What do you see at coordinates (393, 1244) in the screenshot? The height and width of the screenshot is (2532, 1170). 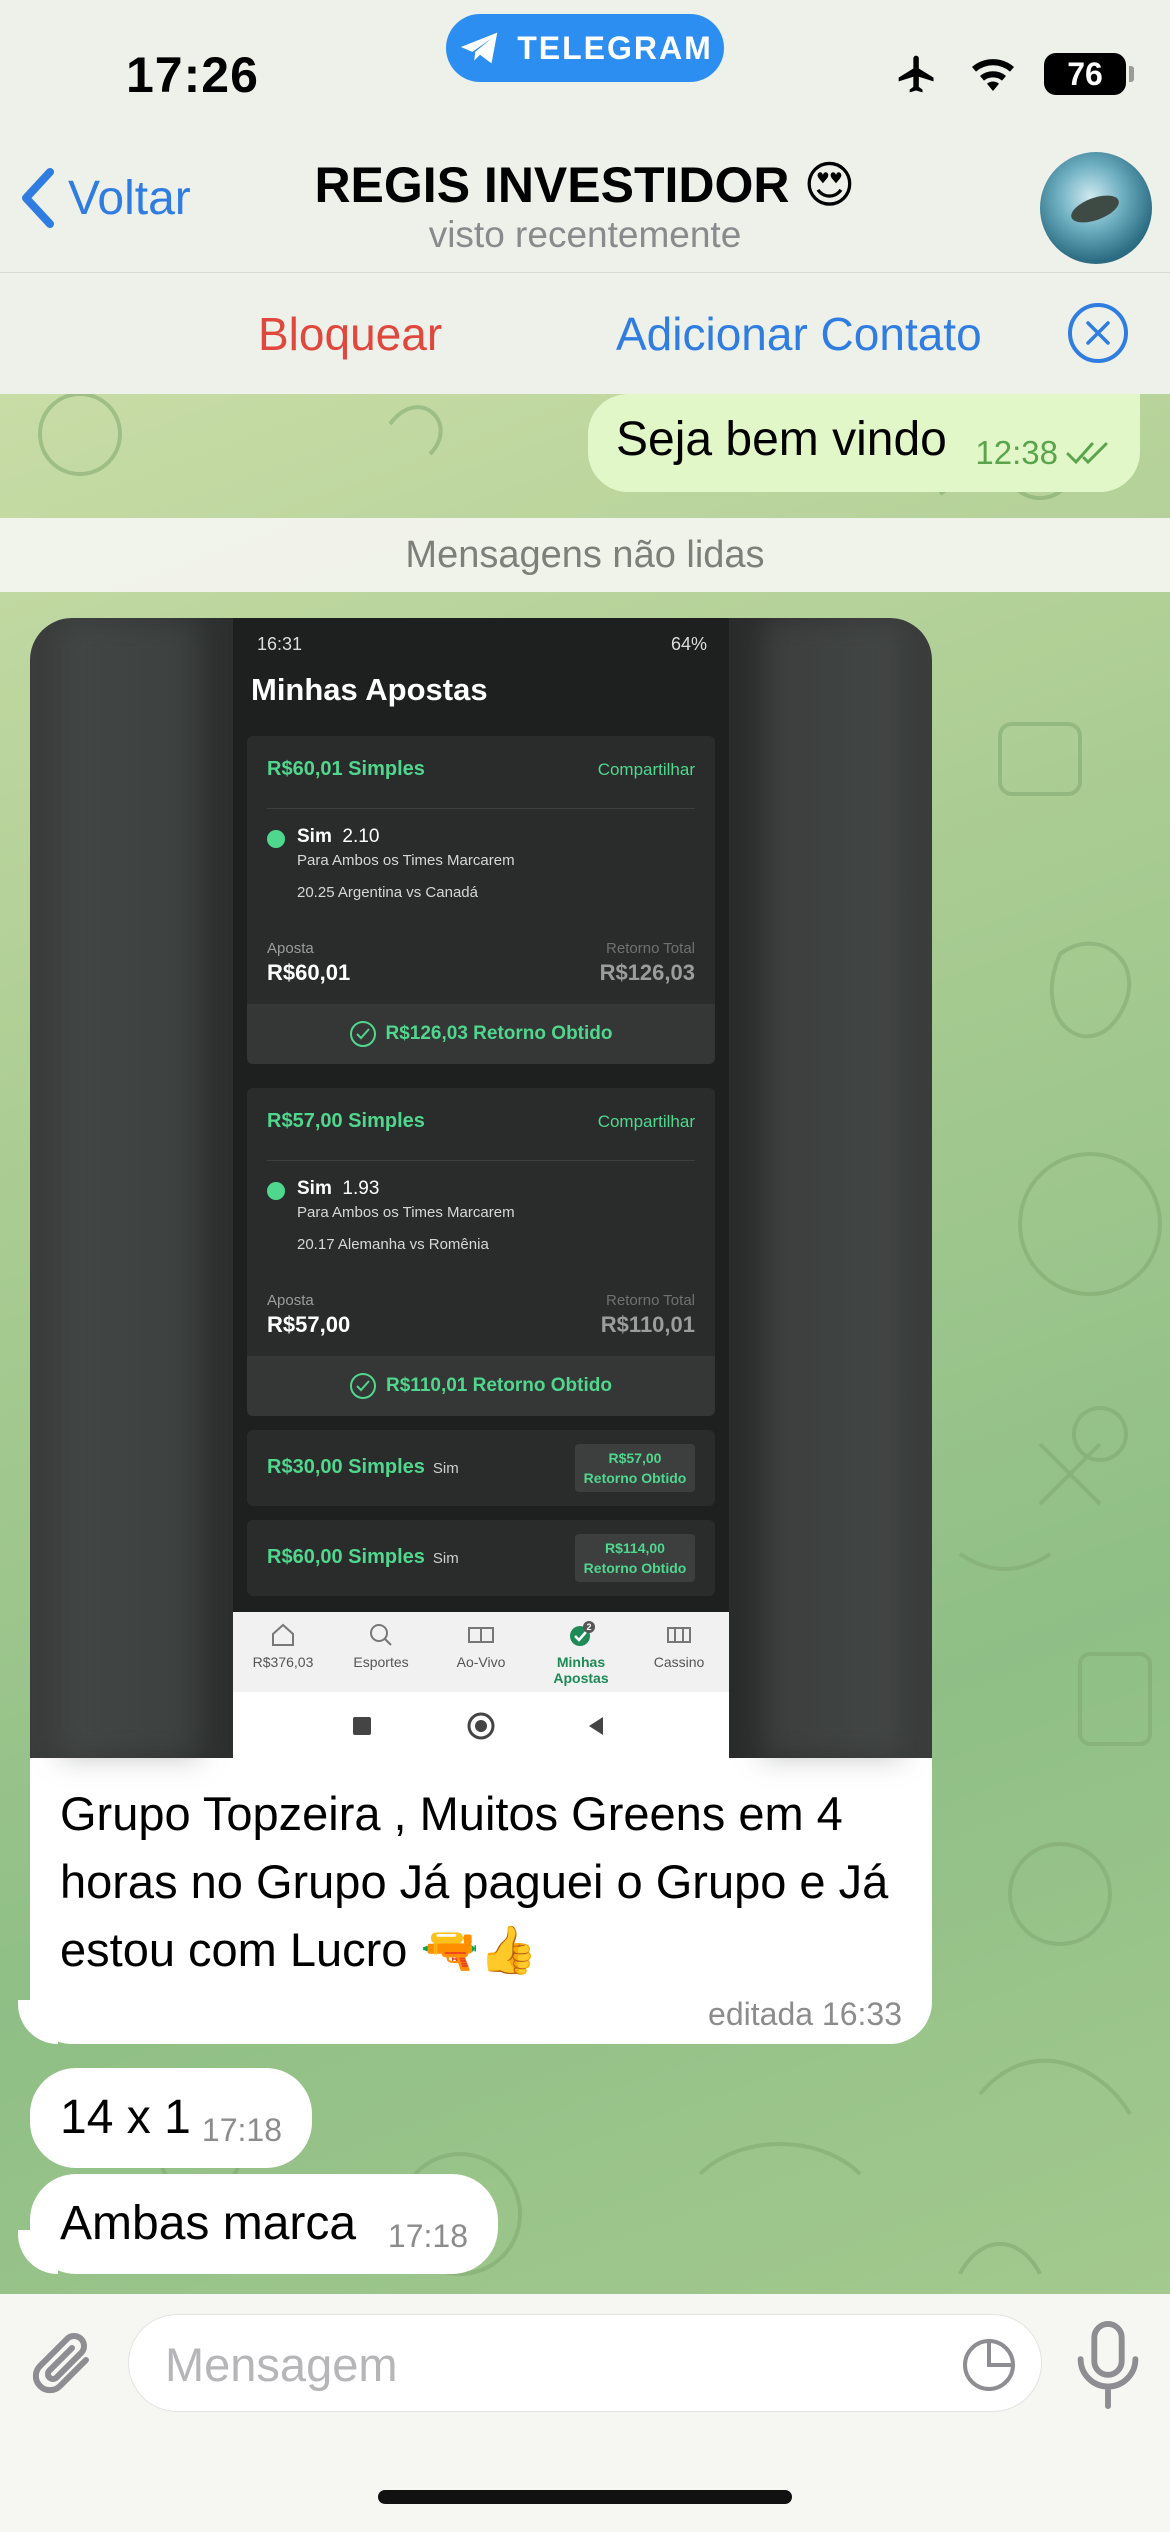 I see `bet-event: 20.17 Alemanha vs Romênia` at bounding box center [393, 1244].